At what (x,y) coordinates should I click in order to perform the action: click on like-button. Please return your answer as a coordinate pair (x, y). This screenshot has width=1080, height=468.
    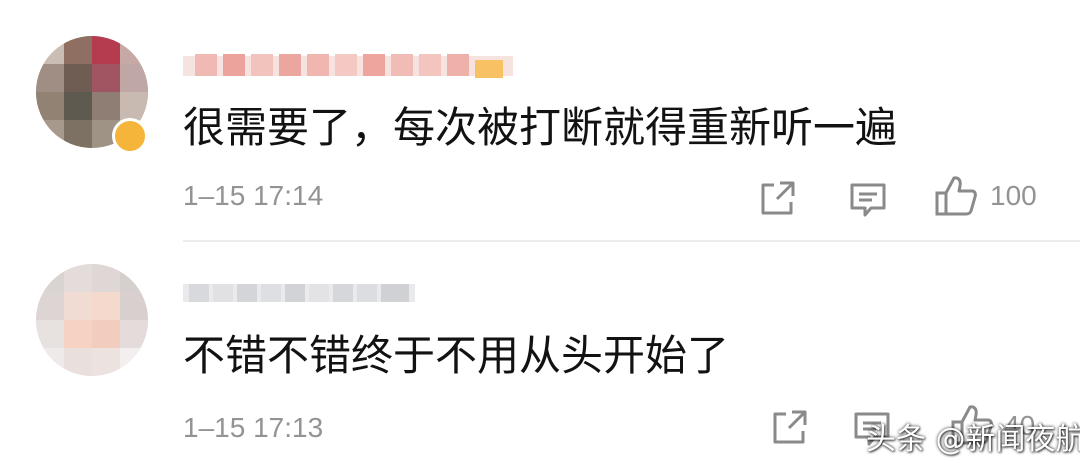
    Looking at the image, I should click on (956, 196).